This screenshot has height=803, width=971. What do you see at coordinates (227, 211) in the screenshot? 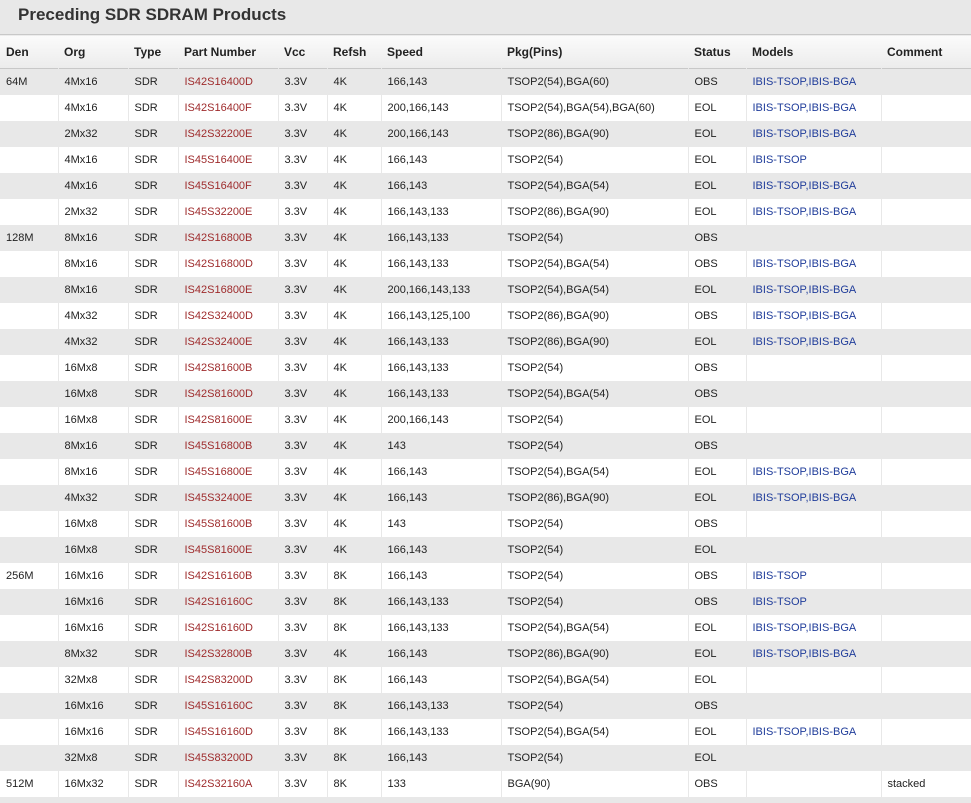
I see `part-number-link: IS45S32200E` at bounding box center [227, 211].